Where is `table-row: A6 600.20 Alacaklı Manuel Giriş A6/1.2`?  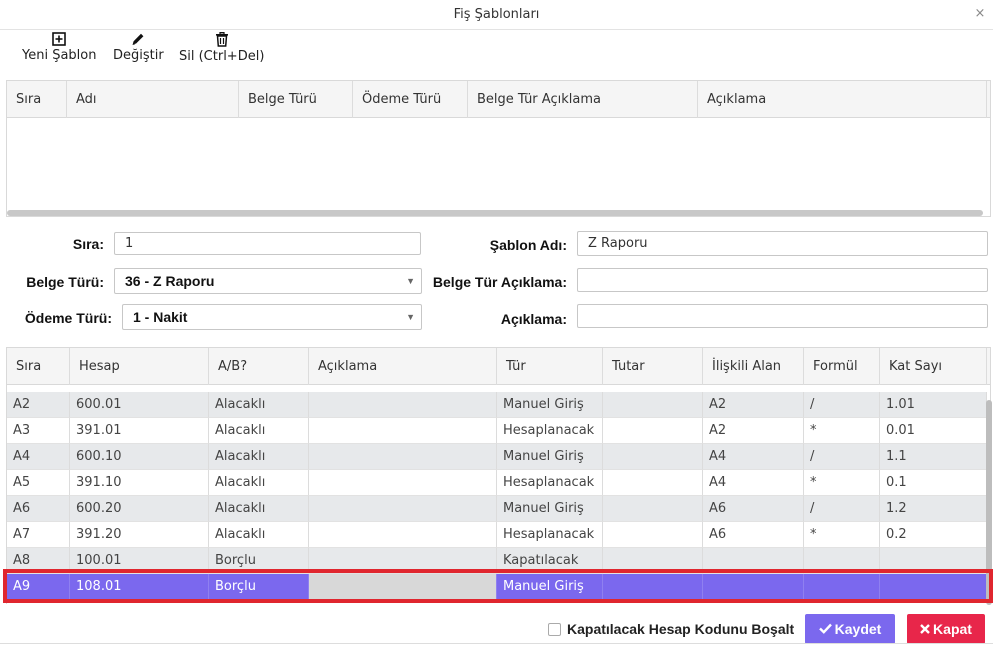
table-row: A6 600.20 Alacaklı Manuel Giriş A6/1.2 is located at coordinates (497, 509).